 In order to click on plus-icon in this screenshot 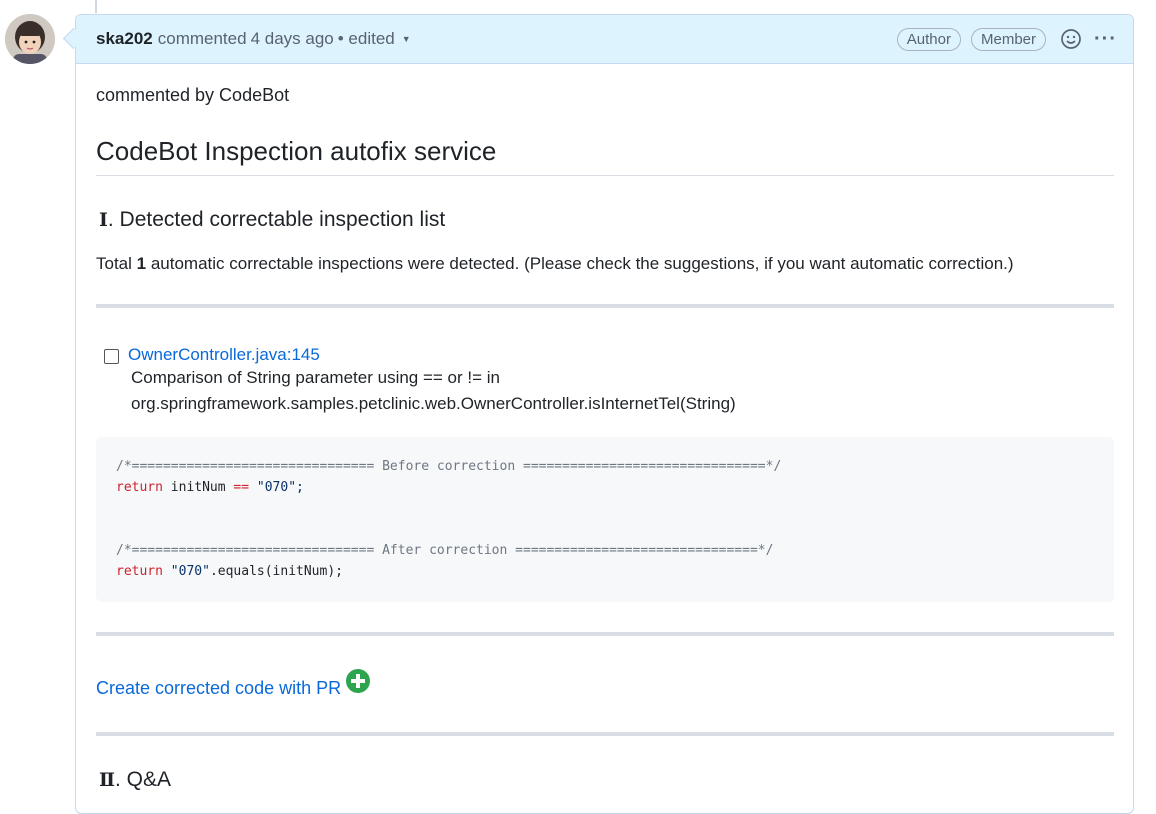, I will do `click(358, 681)`.